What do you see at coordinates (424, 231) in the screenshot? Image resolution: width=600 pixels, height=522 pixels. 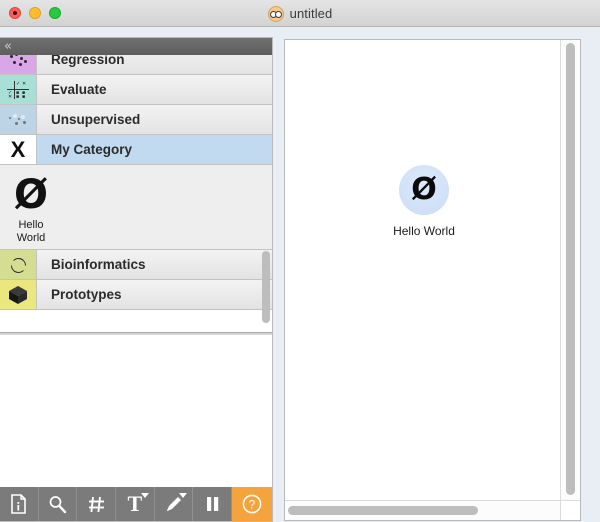 I see `node-label: Hello World` at bounding box center [424, 231].